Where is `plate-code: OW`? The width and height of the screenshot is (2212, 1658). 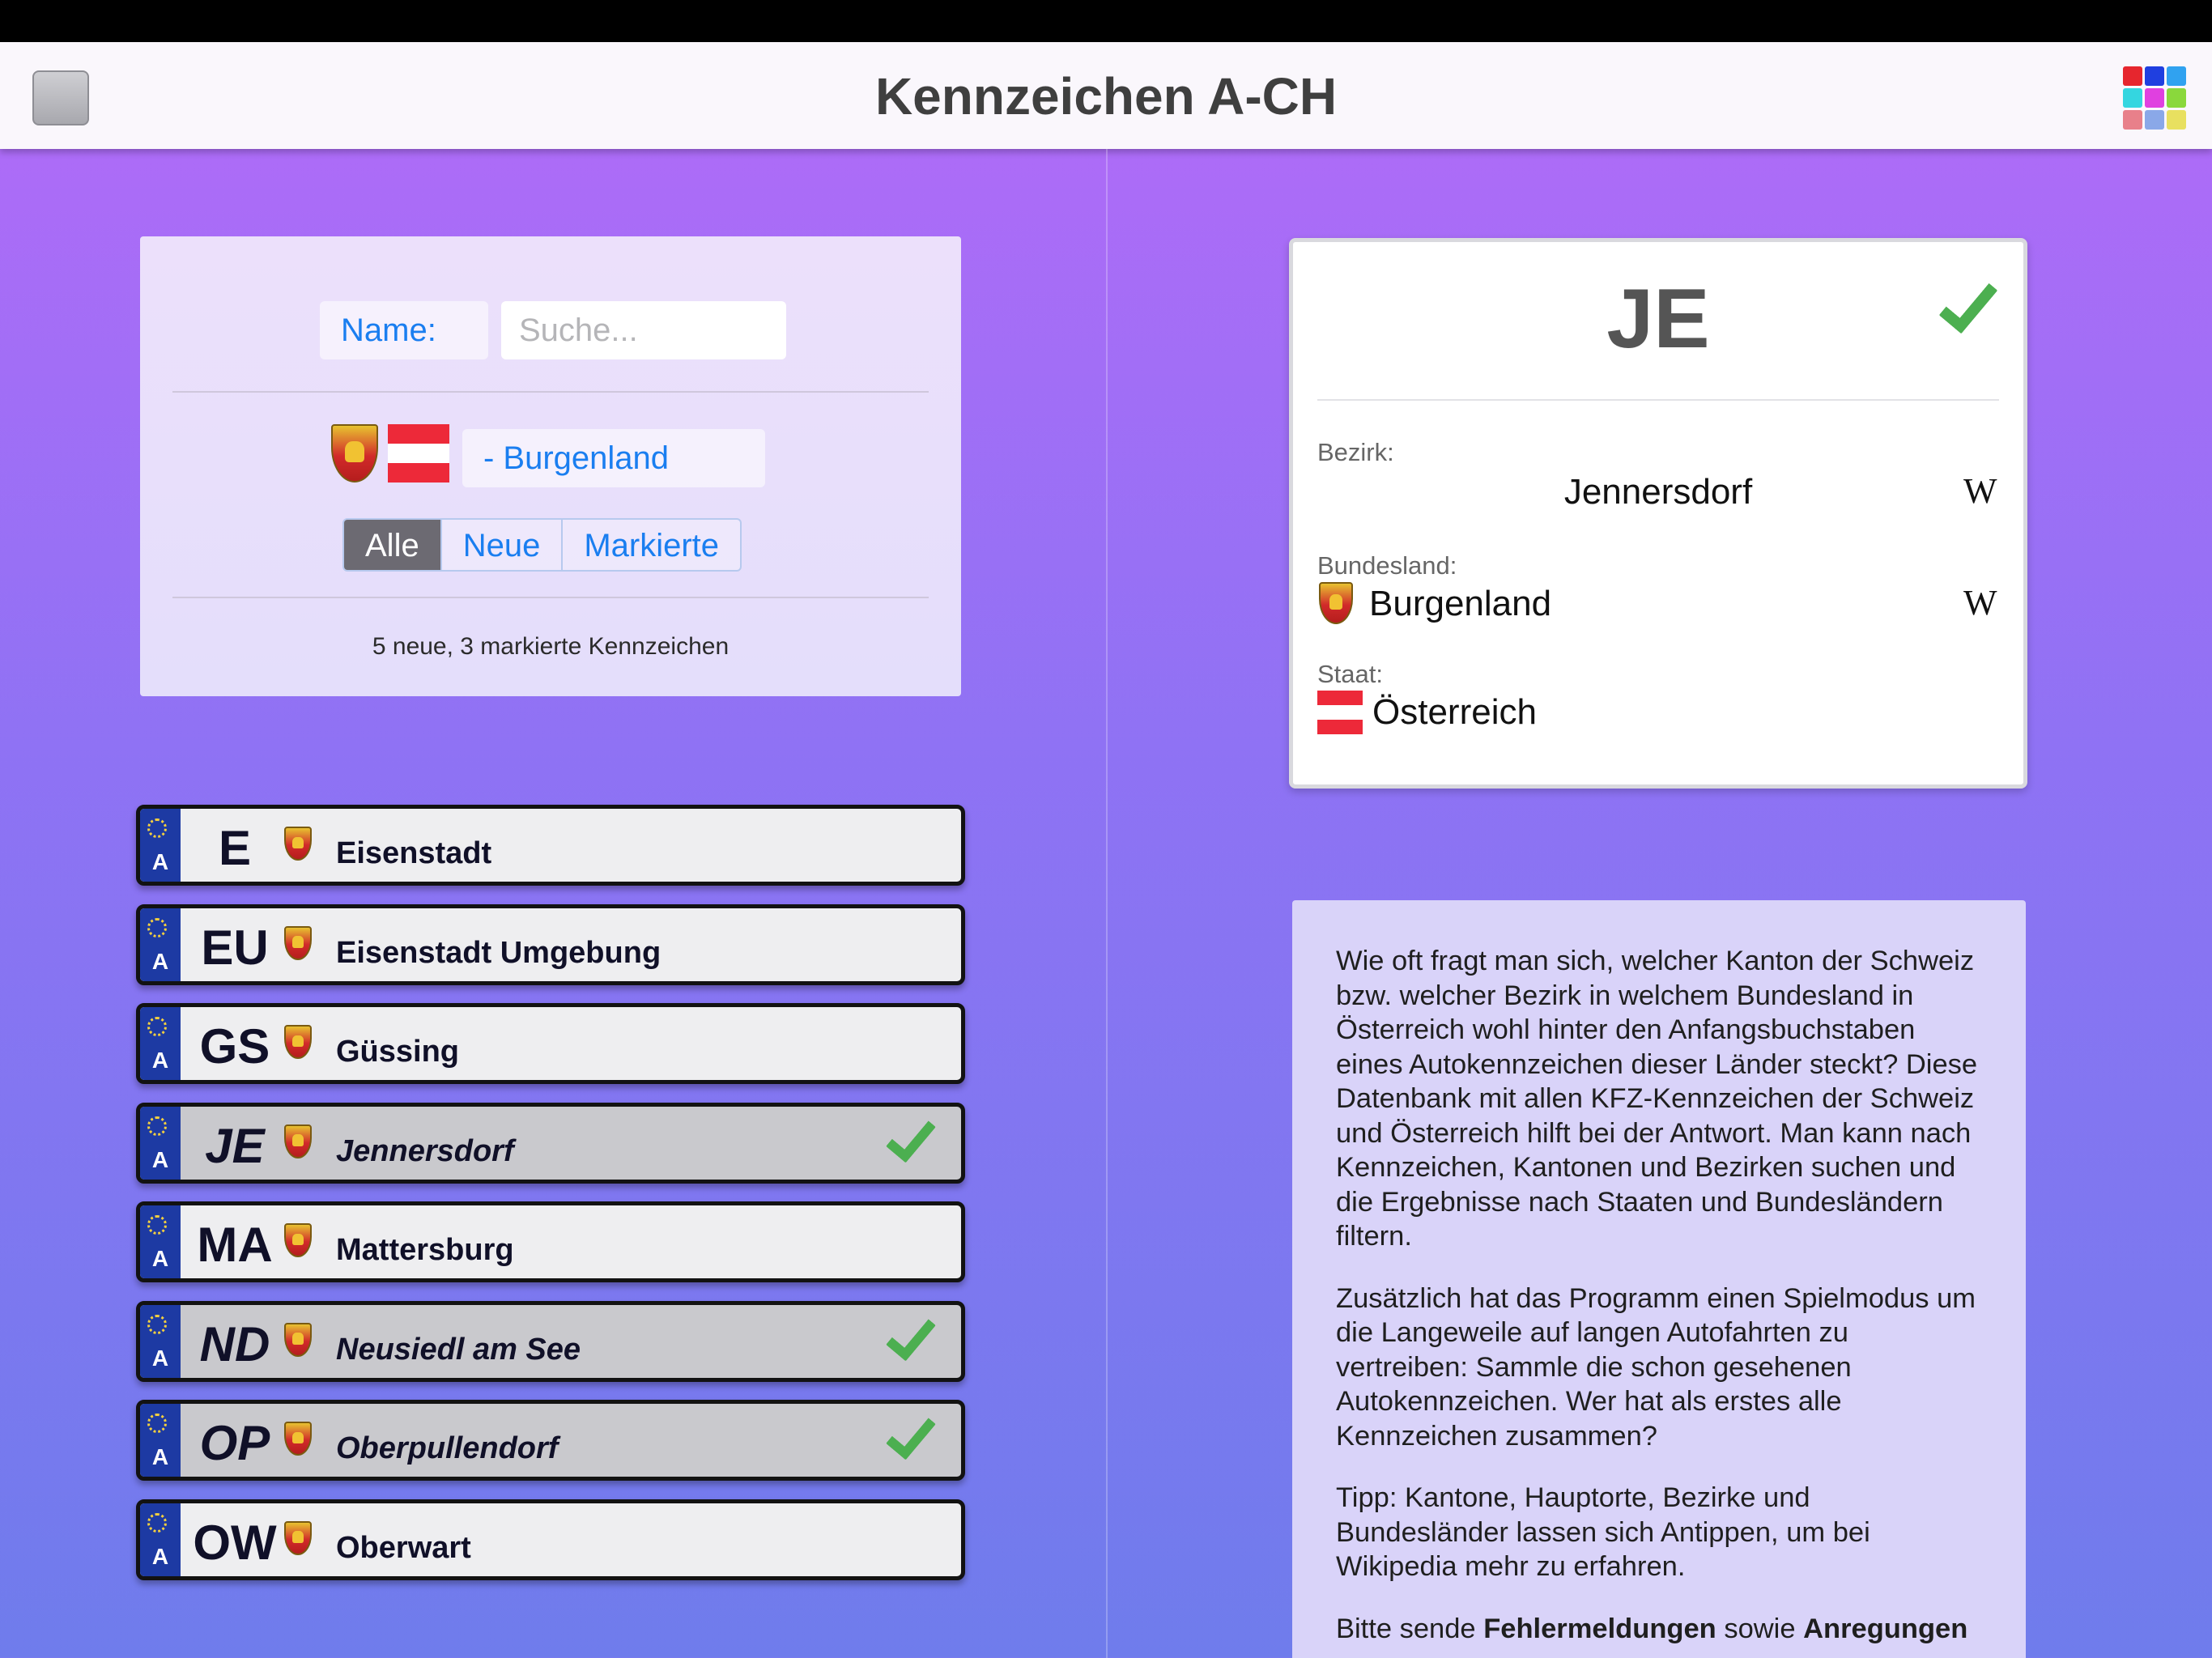
plate-code: OW is located at coordinates (235, 1542).